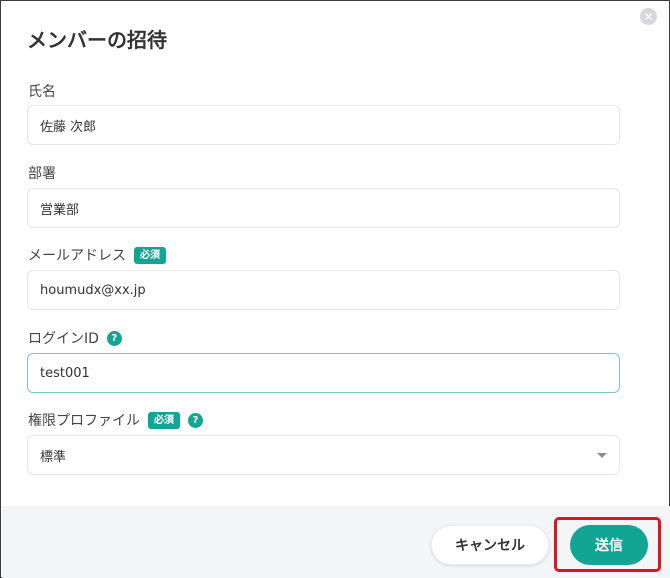 Image resolution: width=670 pixels, height=578 pixels. What do you see at coordinates (602, 455) in the screenshot?
I see `chevron-down-icon` at bounding box center [602, 455].